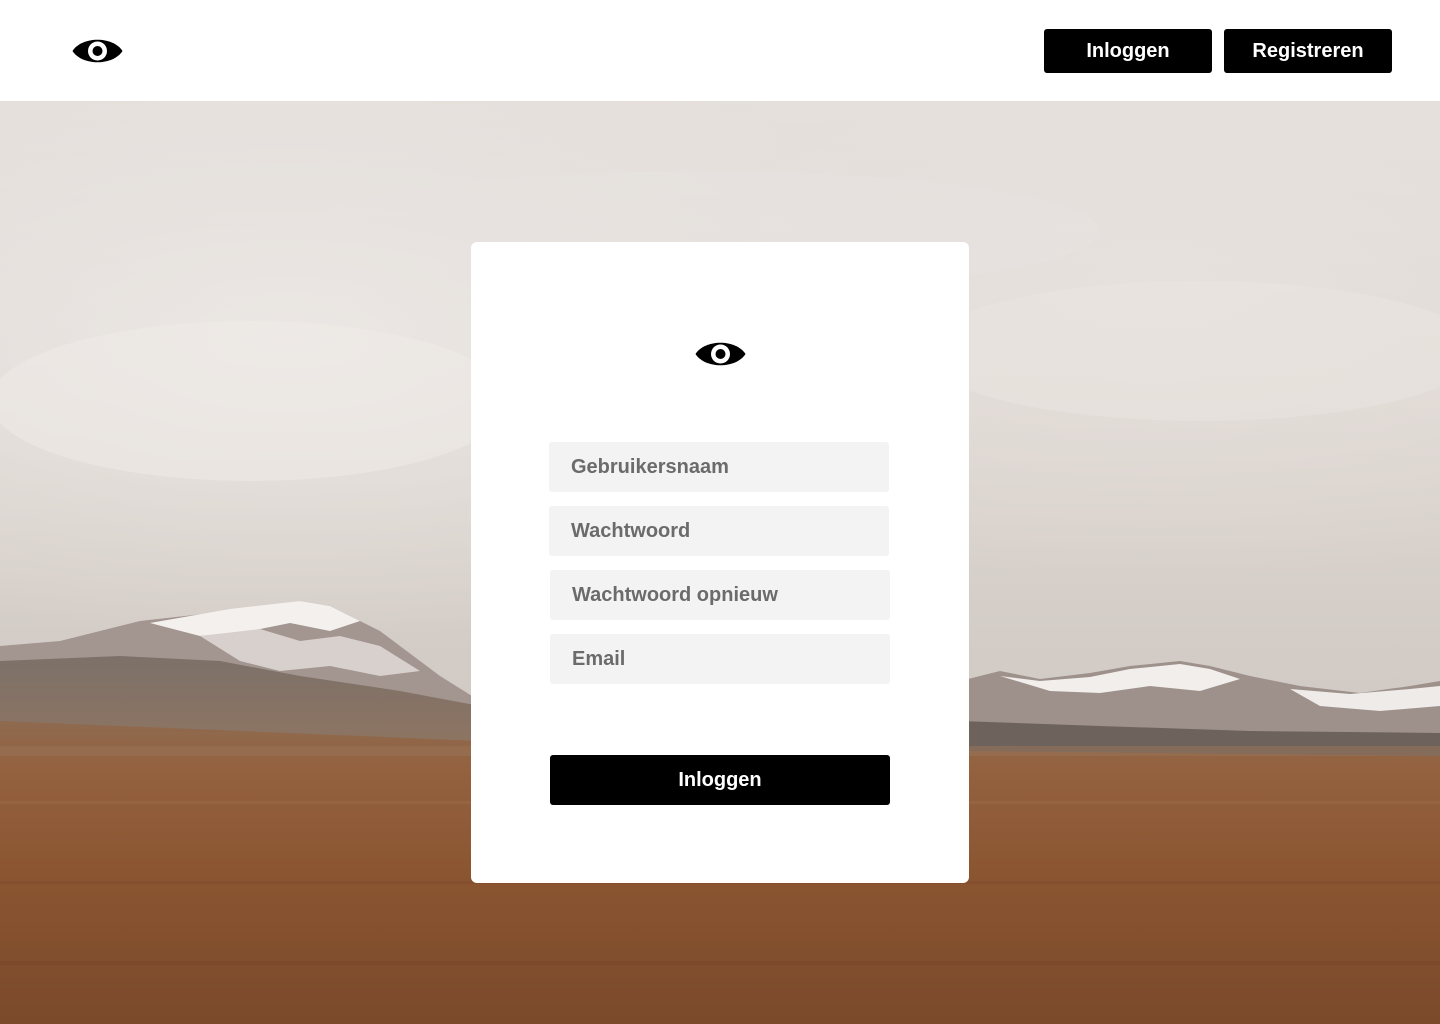 This screenshot has height=1024, width=1440. What do you see at coordinates (1308, 51) in the screenshot?
I see `register-nav-button: Registreren` at bounding box center [1308, 51].